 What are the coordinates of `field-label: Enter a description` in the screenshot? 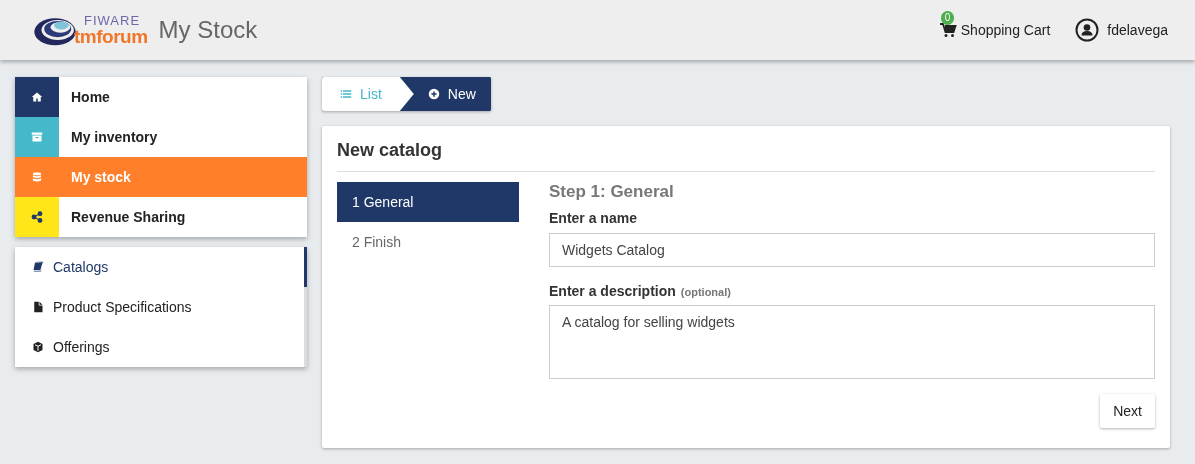 It's located at (612, 291).